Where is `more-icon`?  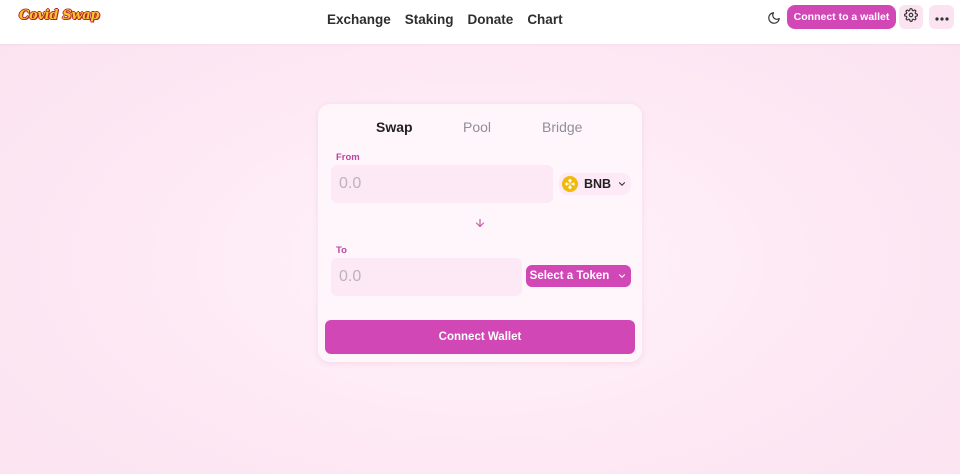
more-icon is located at coordinates (941, 17).